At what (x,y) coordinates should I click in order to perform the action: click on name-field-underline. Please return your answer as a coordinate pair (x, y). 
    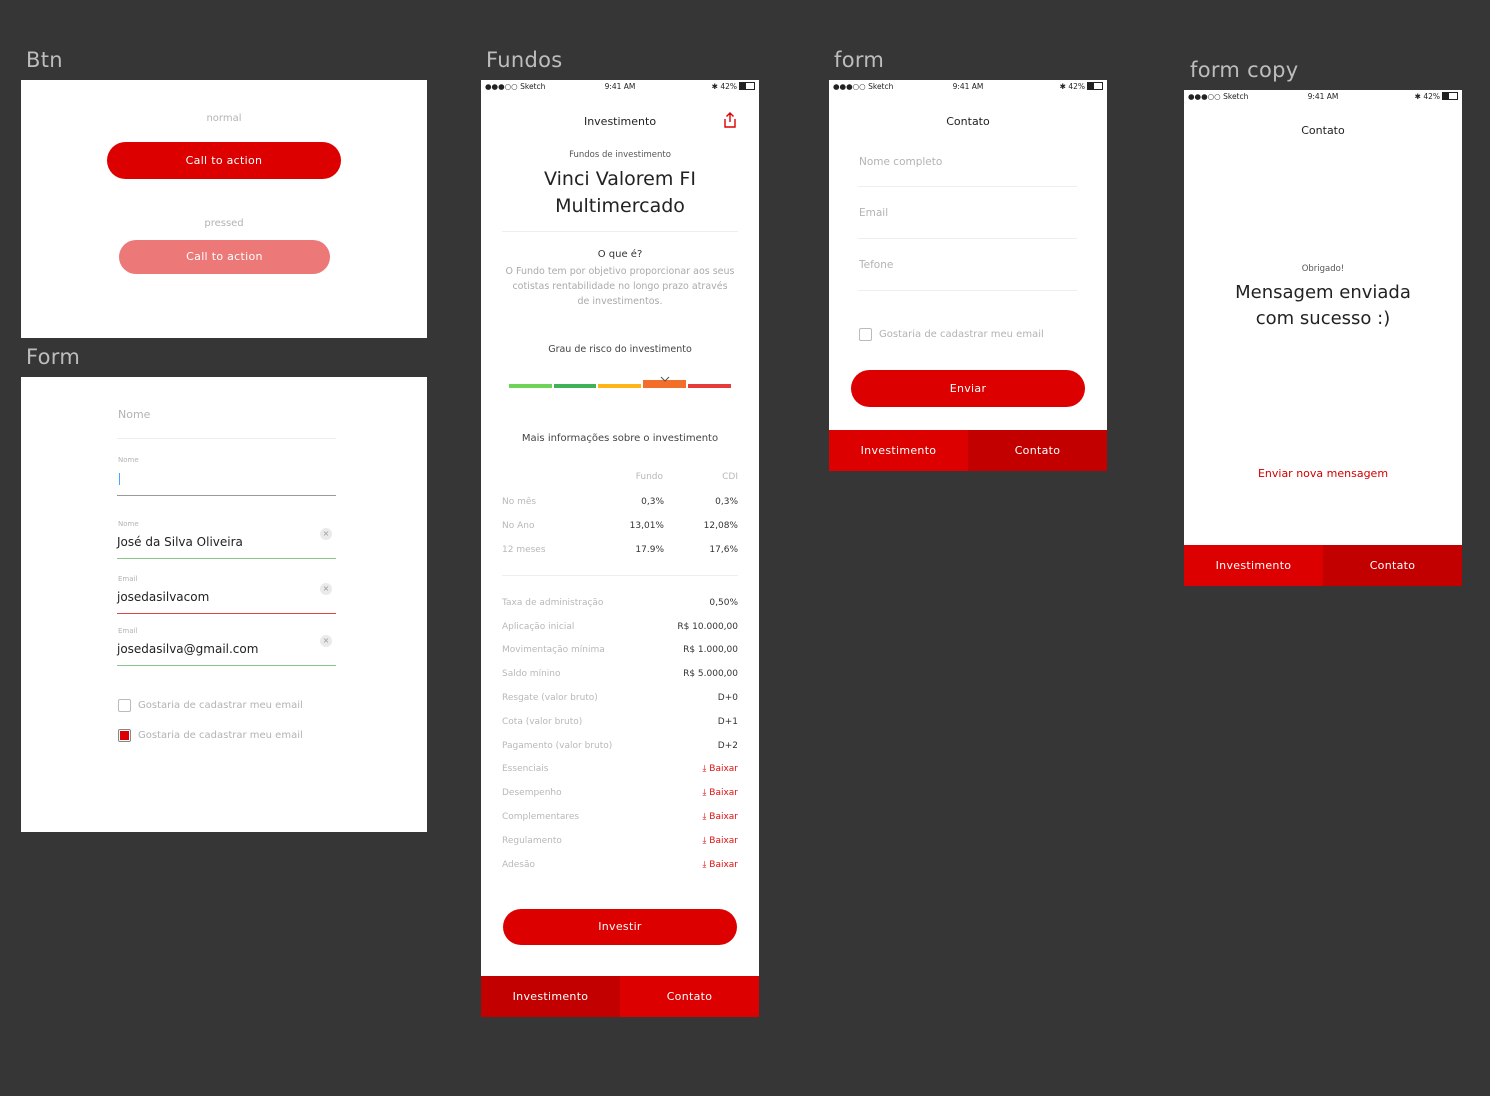
    Looking at the image, I should click on (226, 438).